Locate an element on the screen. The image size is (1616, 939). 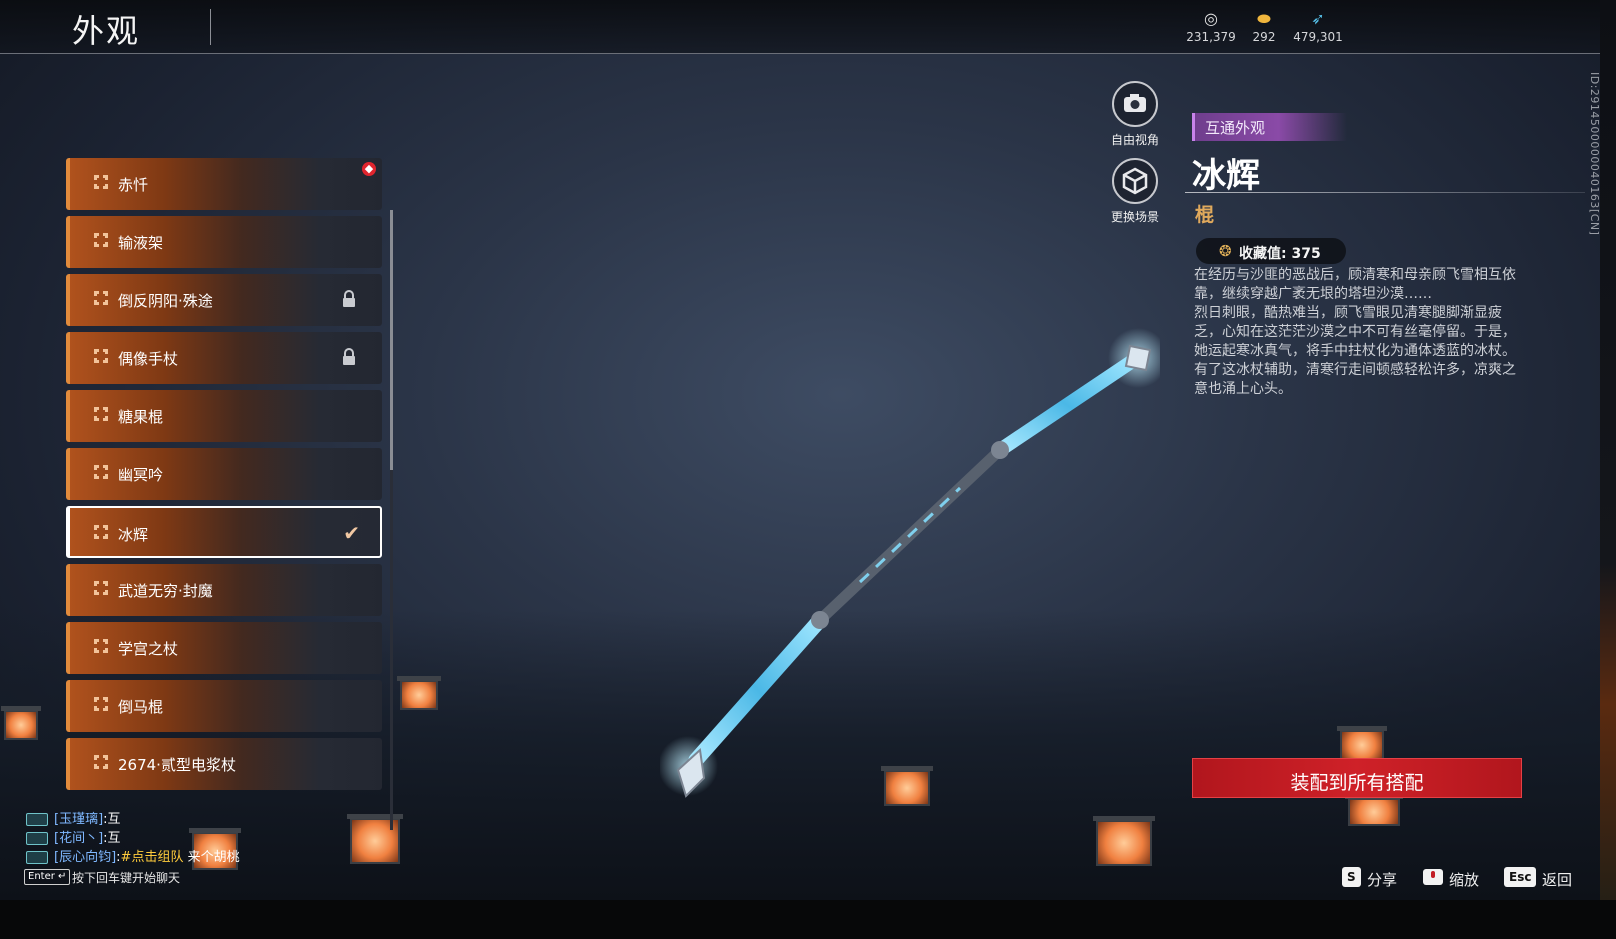
item-name: 冰辉 is located at coordinates (1226, 176).